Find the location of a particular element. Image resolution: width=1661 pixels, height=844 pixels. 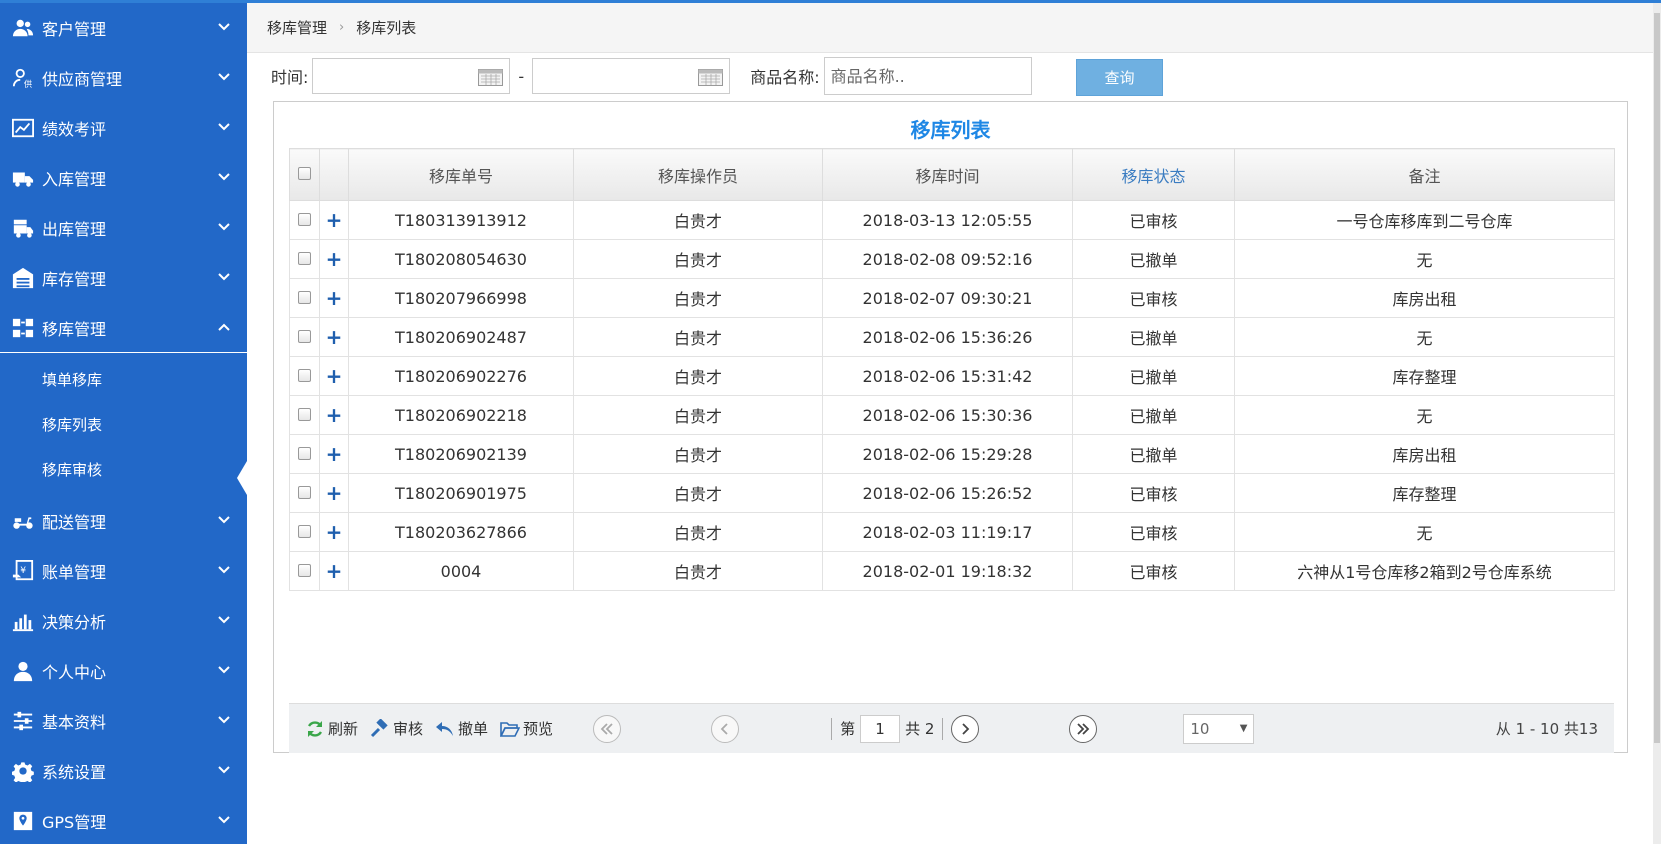

sidebar-item-outbound: 出库管理 is located at coordinates (123, 228).